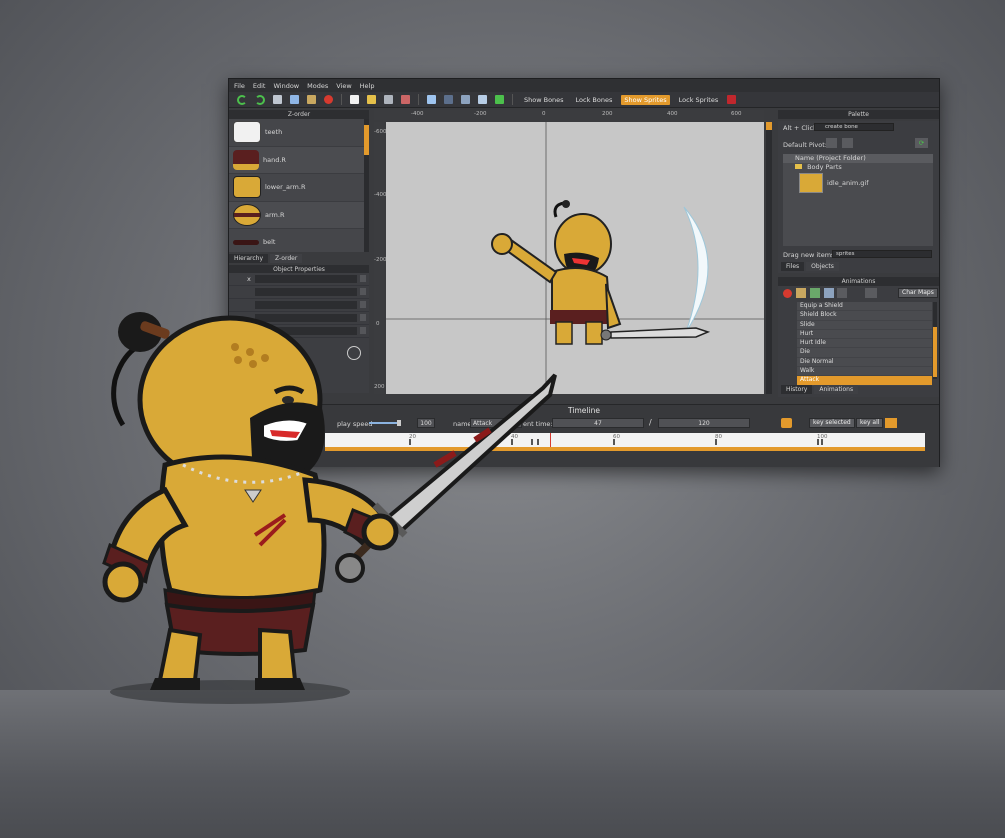  Describe the element at coordinates (296, 215) in the screenshot. I see `list-item: arm.R` at that location.